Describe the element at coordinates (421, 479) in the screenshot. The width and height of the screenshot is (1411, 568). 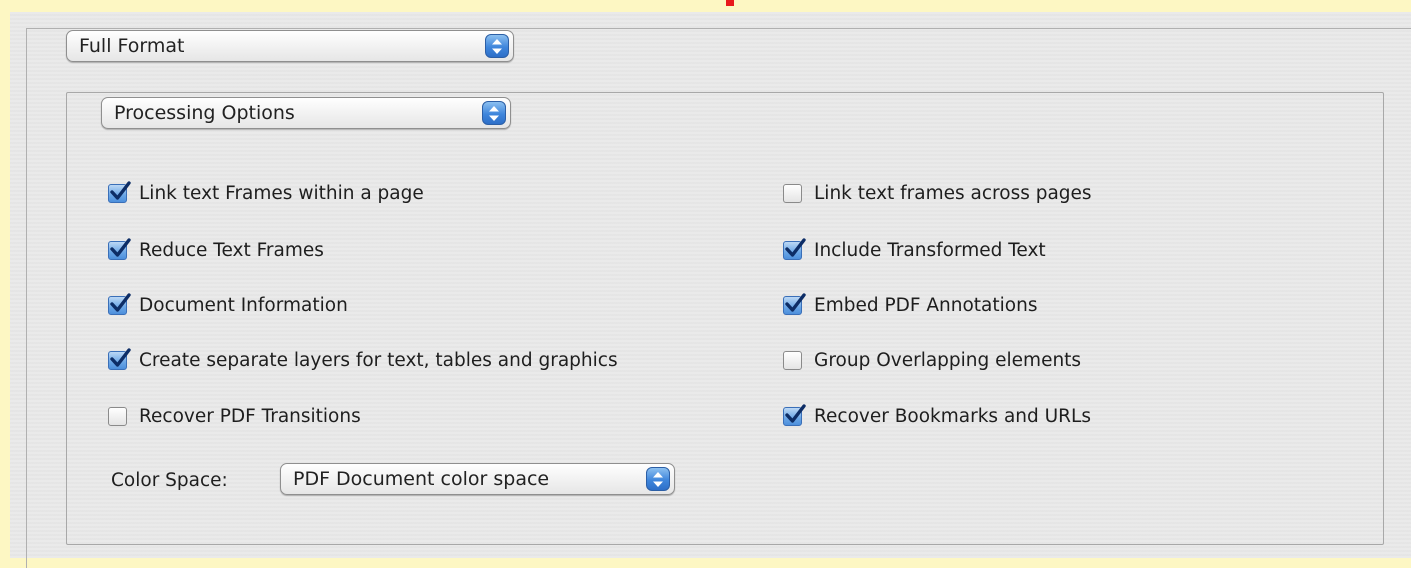
I see `color-space-popup-label: PDF Document color space` at that location.